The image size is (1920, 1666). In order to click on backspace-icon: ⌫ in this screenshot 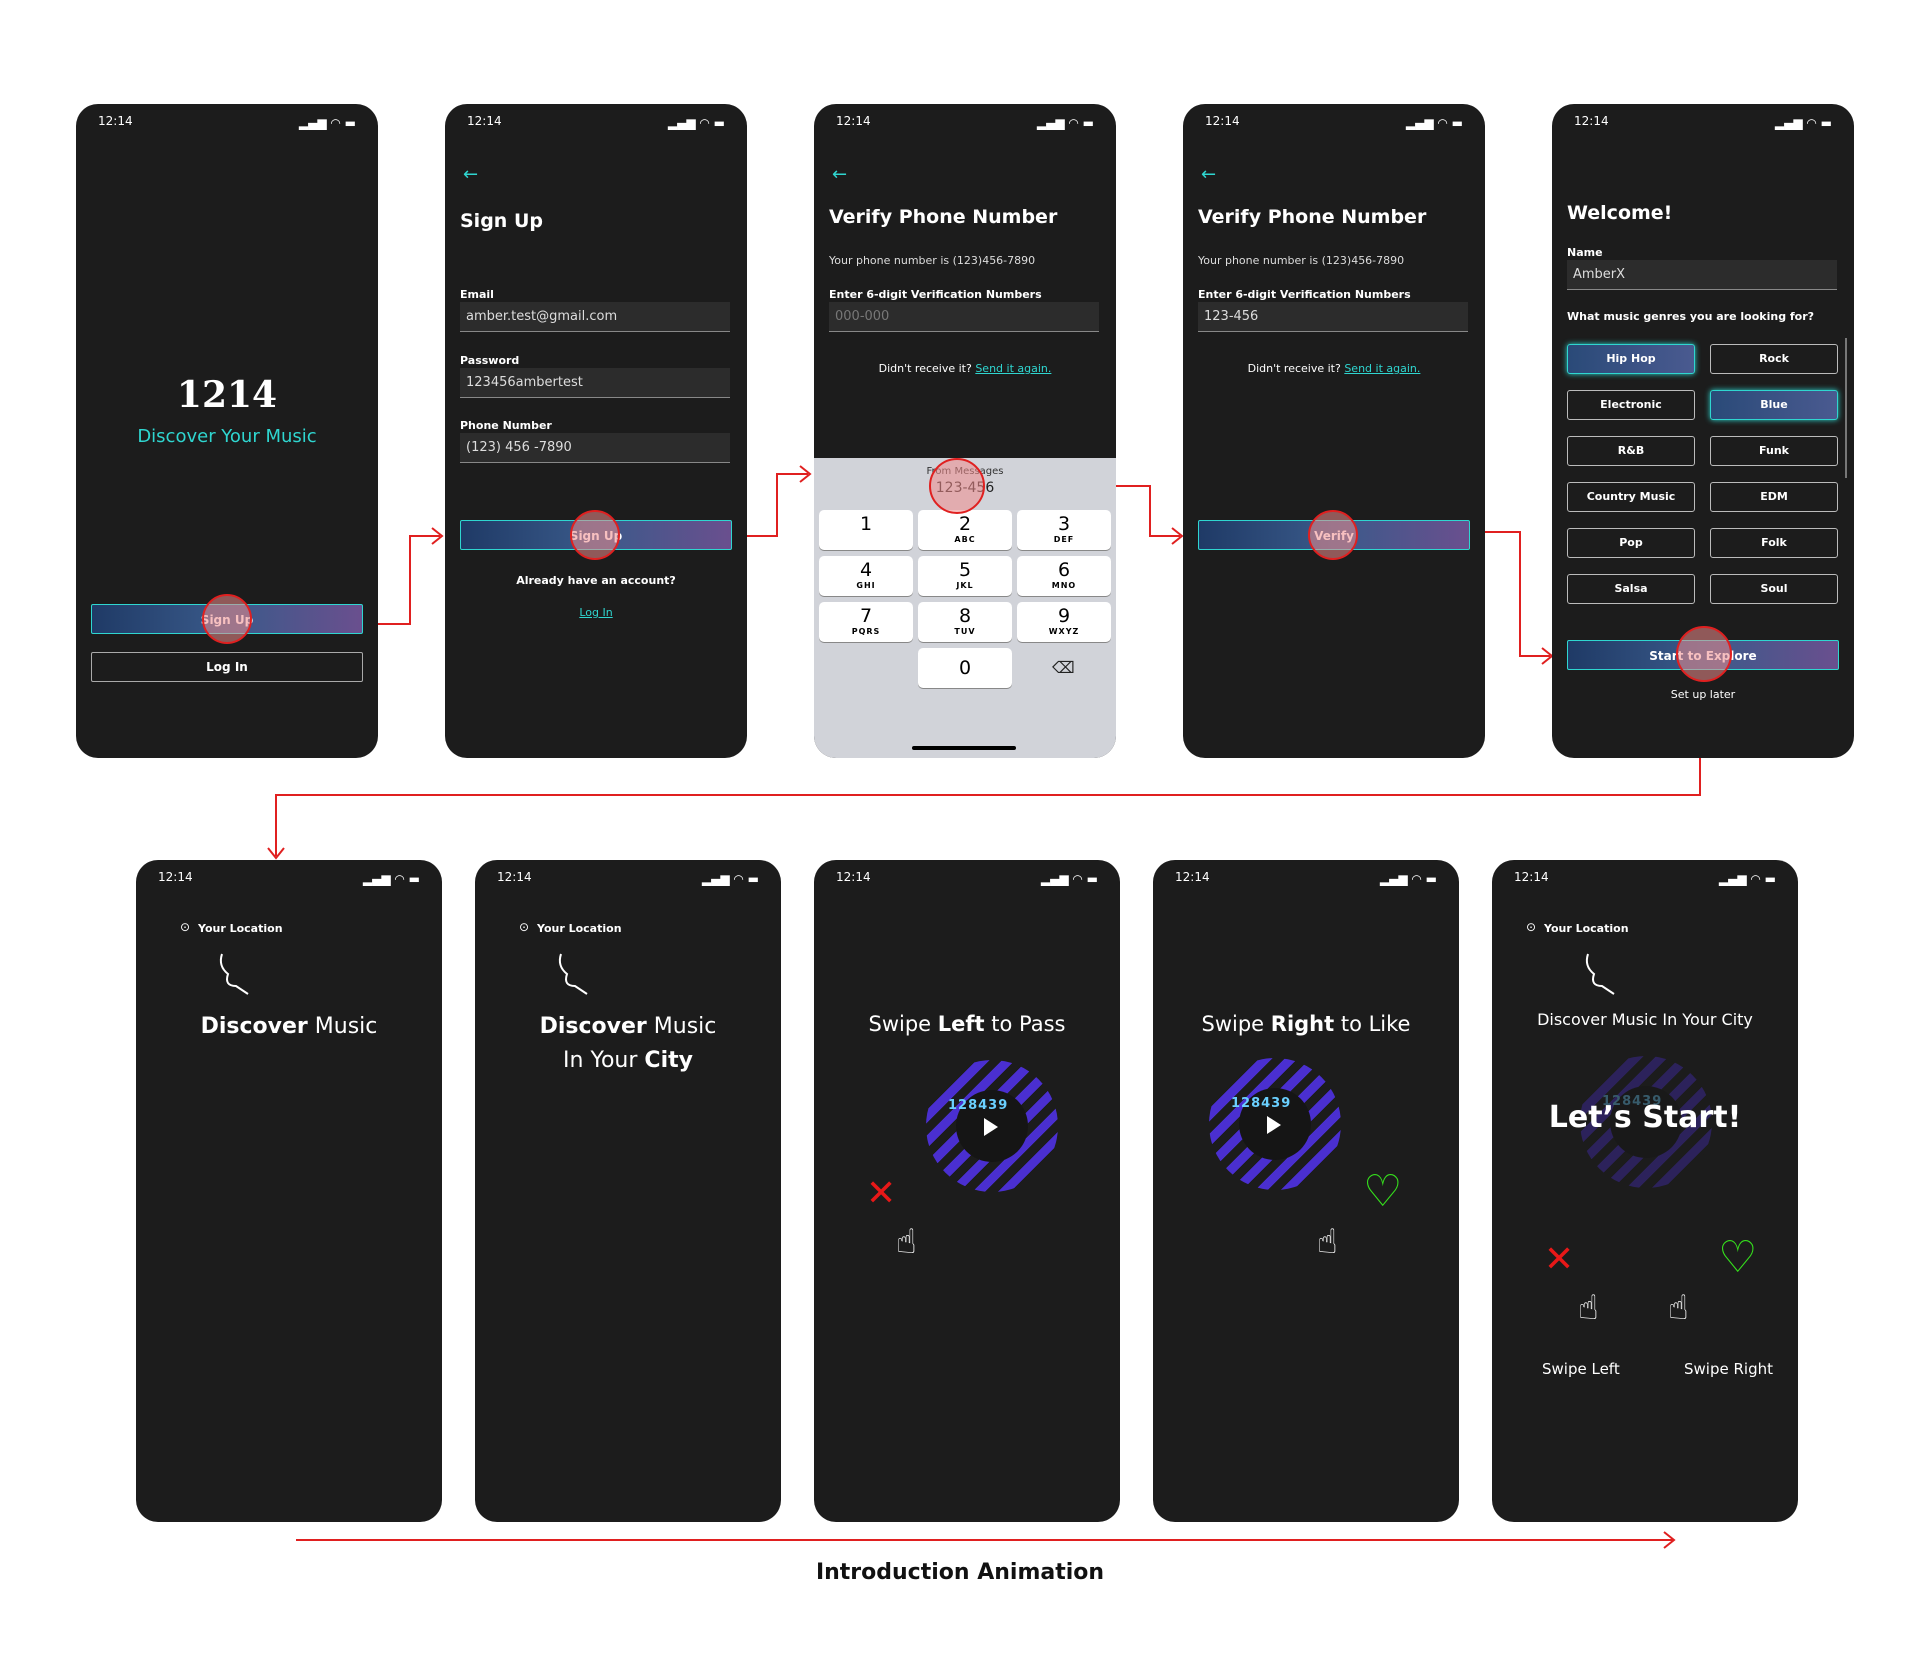, I will do `click(1063, 667)`.